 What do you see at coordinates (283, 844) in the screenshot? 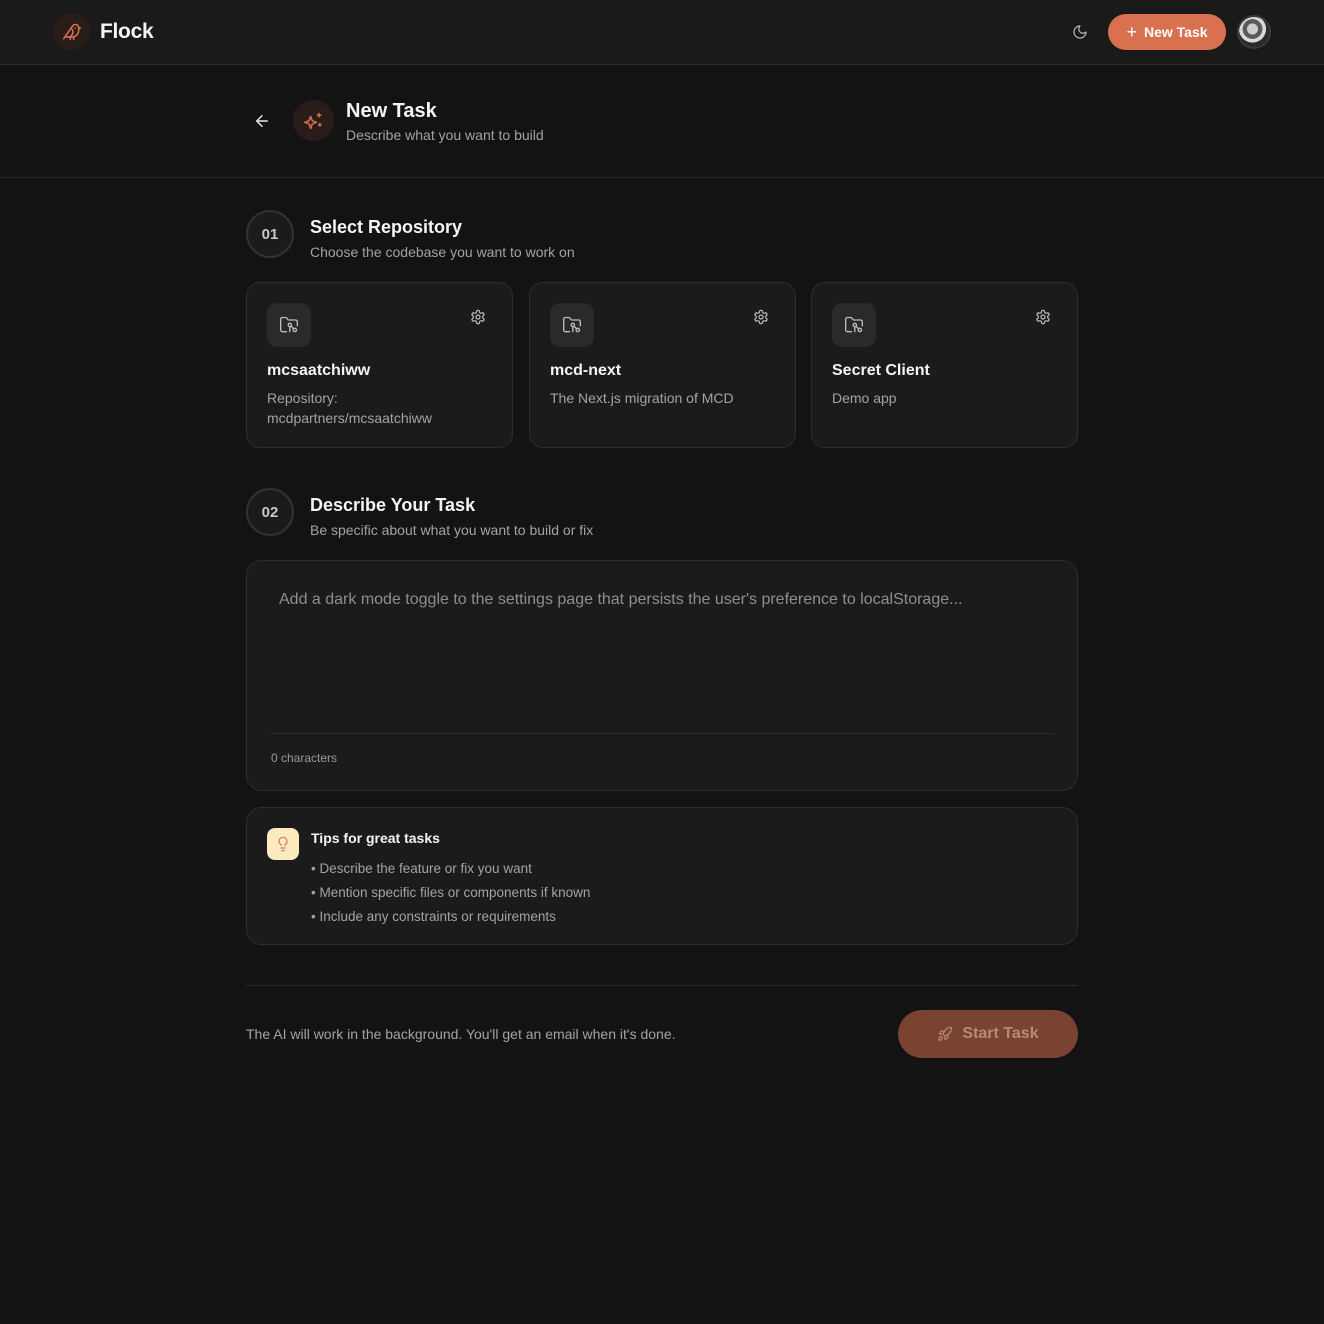
I see `lightbulb-icon` at bounding box center [283, 844].